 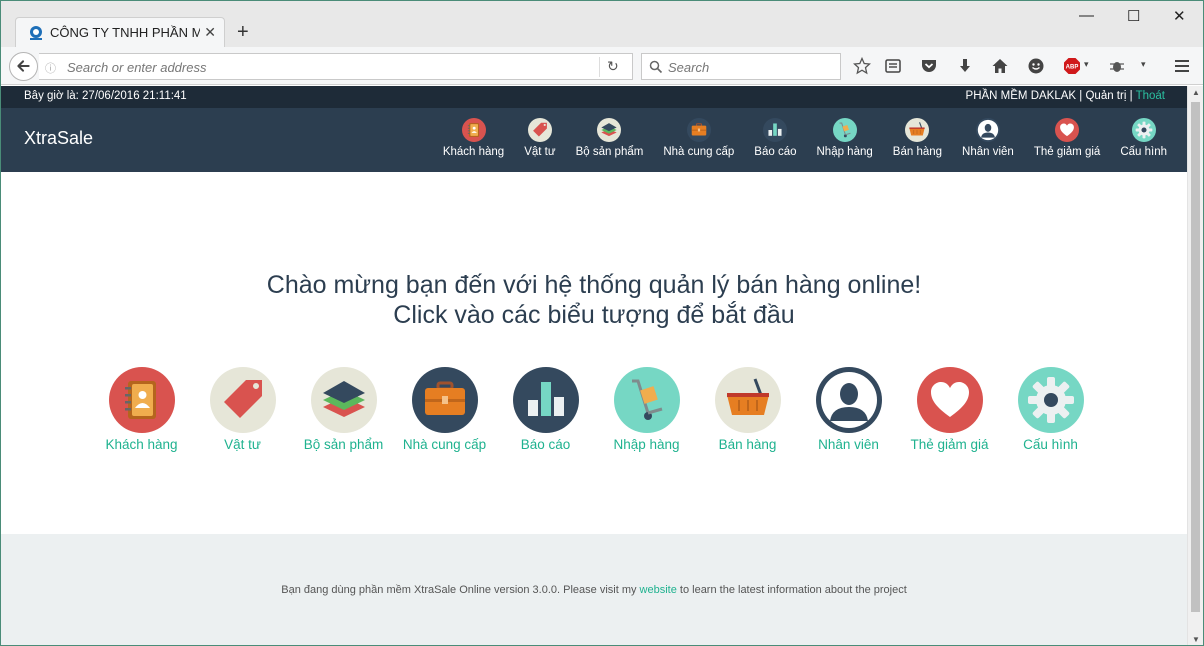 What do you see at coordinates (1000, 66) in the screenshot?
I see `home-icon` at bounding box center [1000, 66].